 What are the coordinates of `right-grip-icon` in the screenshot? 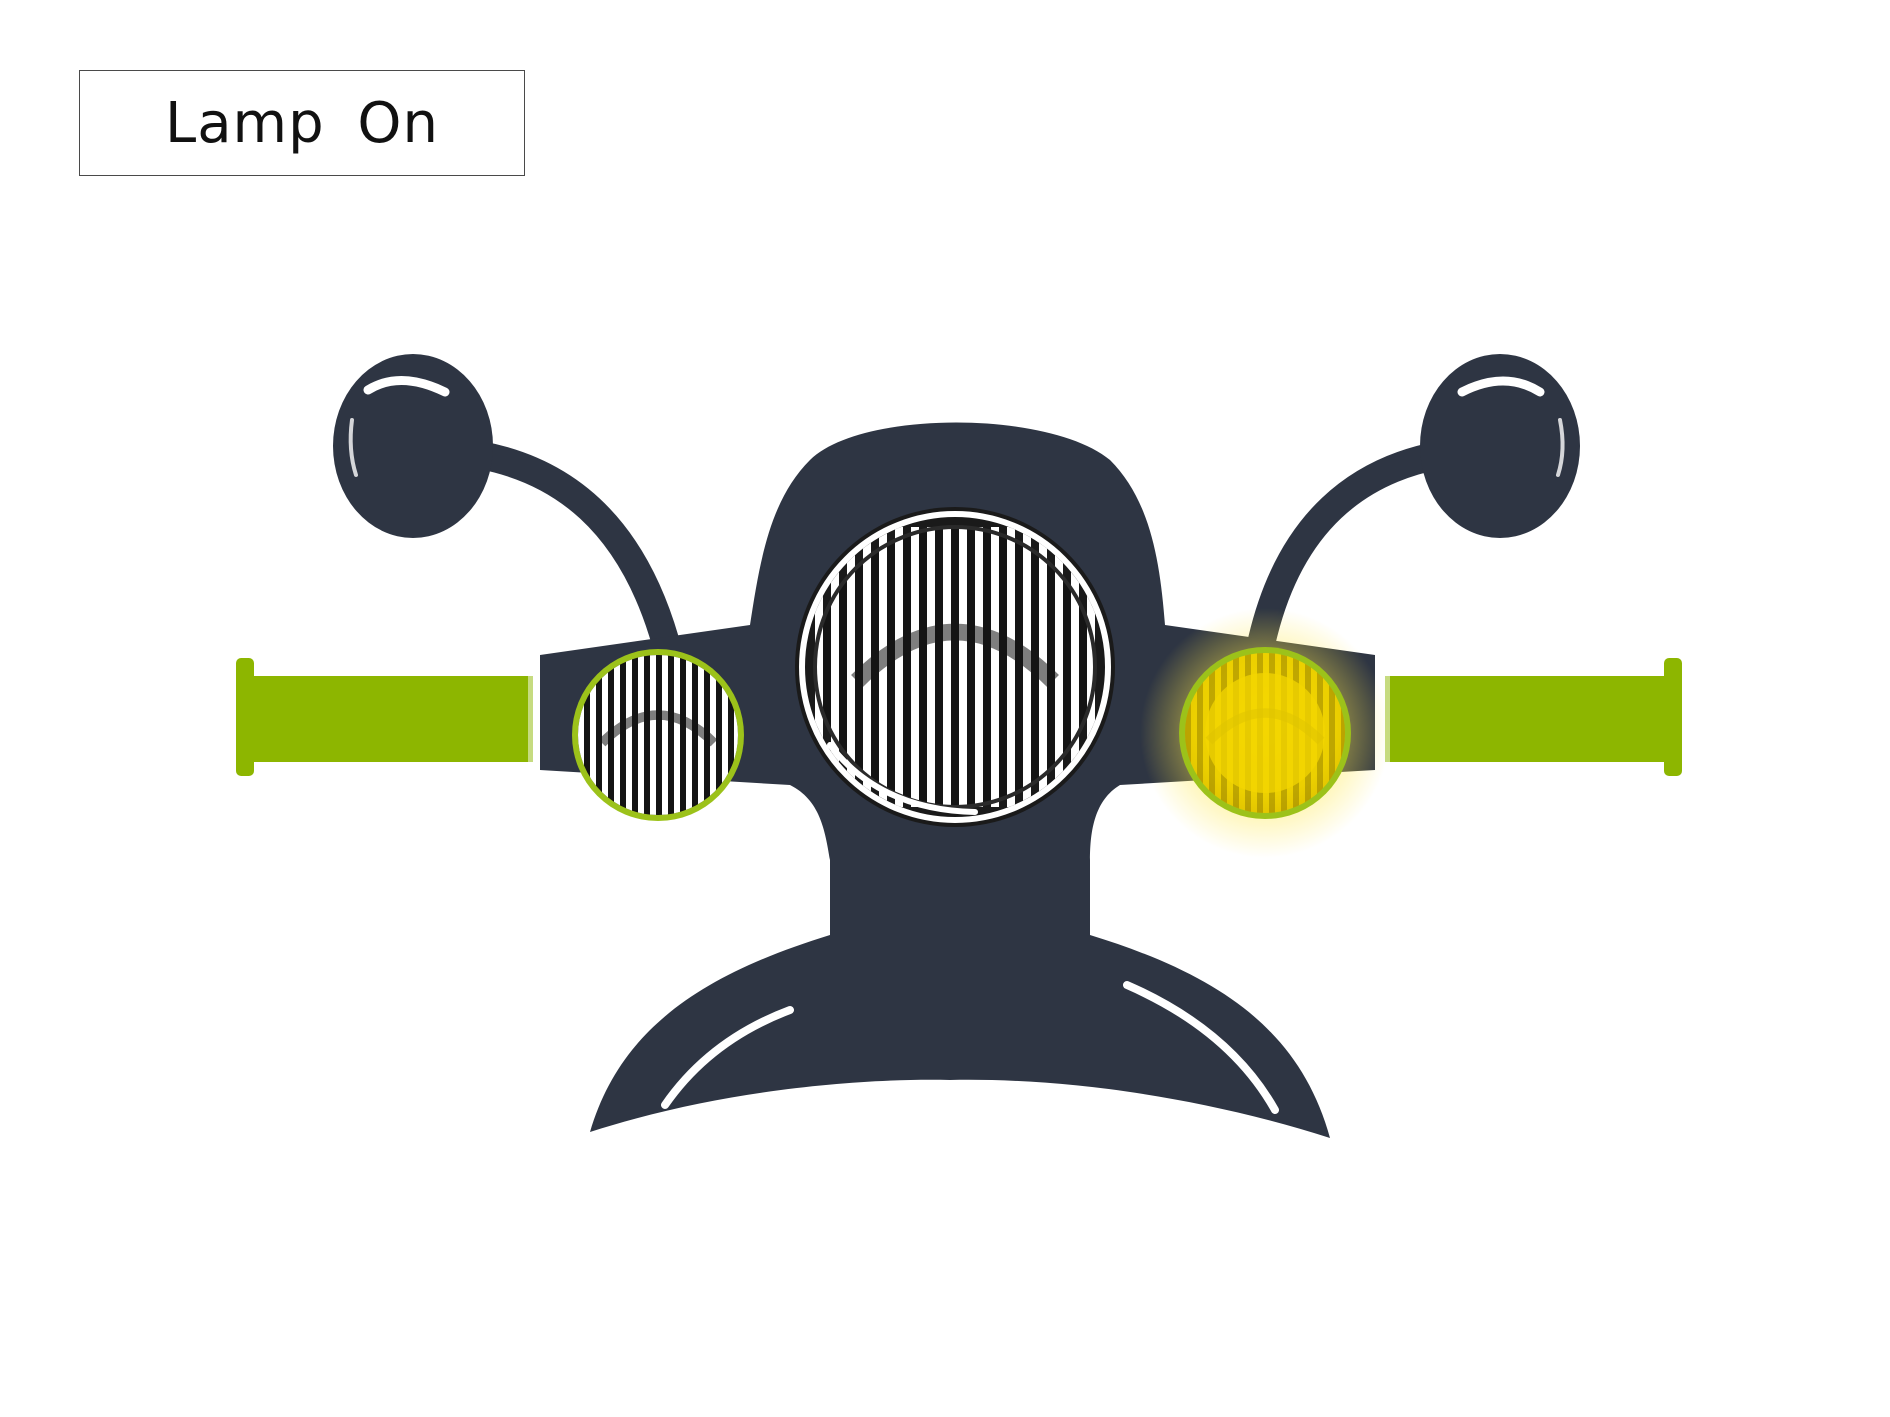 It's located at (1533, 717).